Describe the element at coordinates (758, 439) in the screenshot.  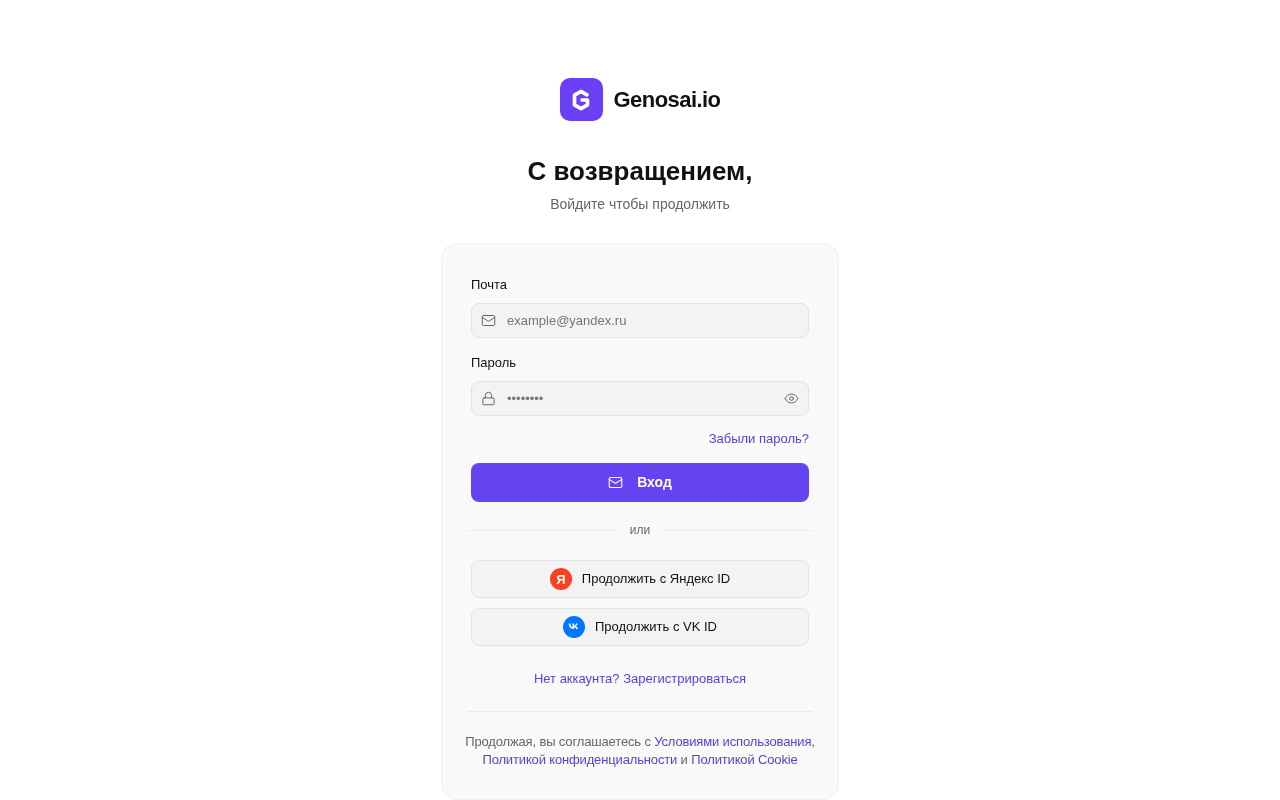
I see `forgot-password-link: Забыли пароль?` at that location.